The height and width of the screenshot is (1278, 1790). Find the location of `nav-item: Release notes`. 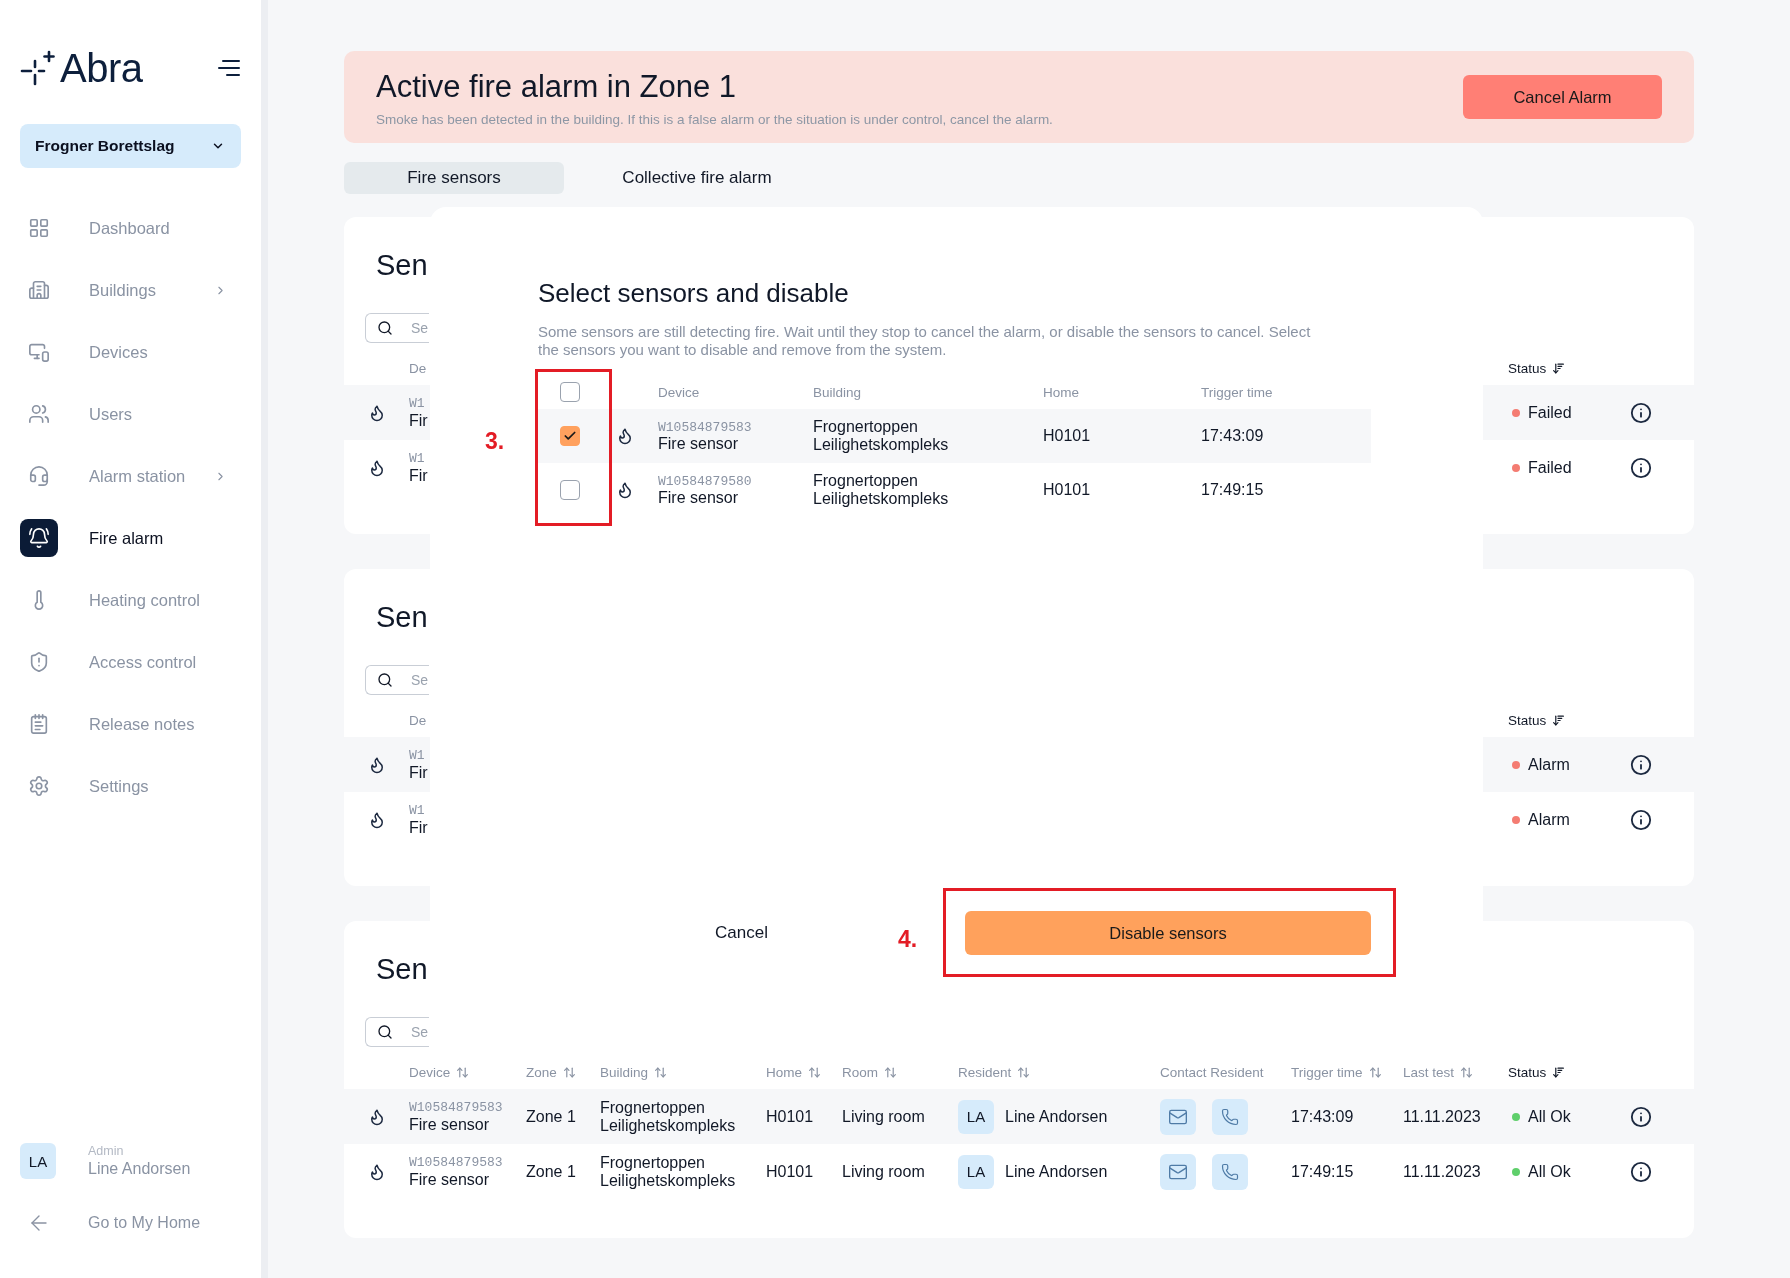

nav-item: Release notes is located at coordinates (130, 724).